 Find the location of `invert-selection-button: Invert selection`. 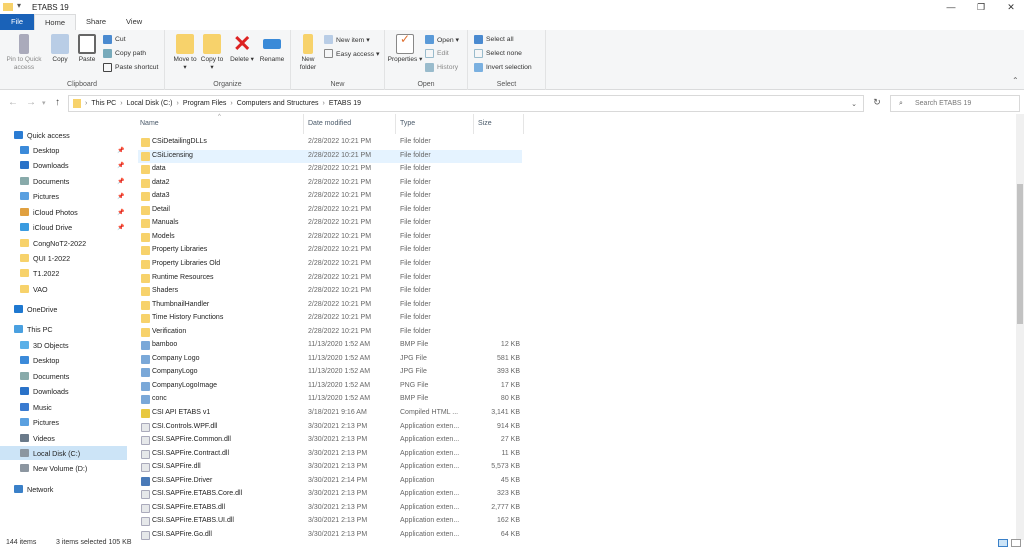

invert-selection-button: Invert selection is located at coordinates (503, 67).